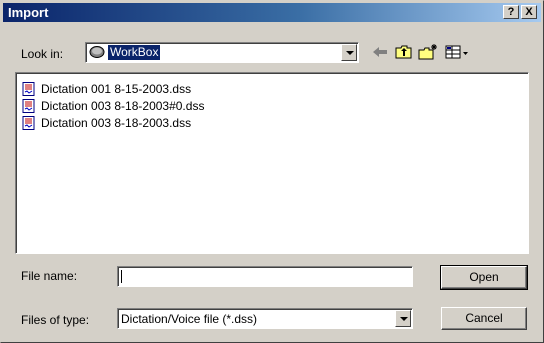  Describe the element at coordinates (265, 276) in the screenshot. I see `file-name-input` at that location.